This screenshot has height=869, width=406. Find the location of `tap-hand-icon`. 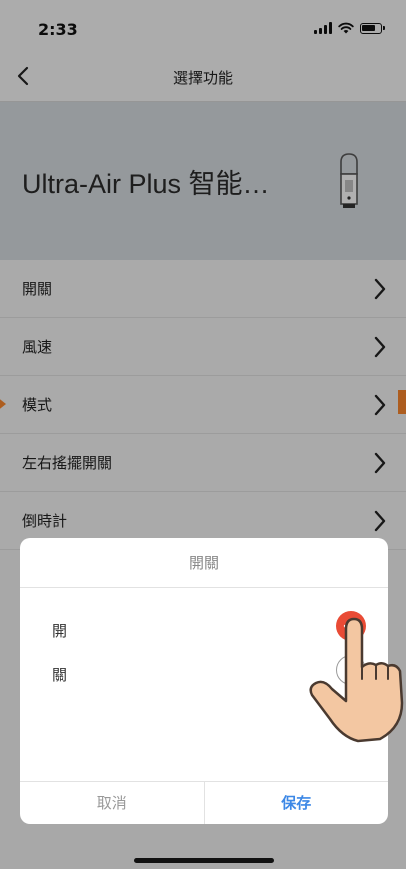

tap-hand-icon is located at coordinates (356, 680).